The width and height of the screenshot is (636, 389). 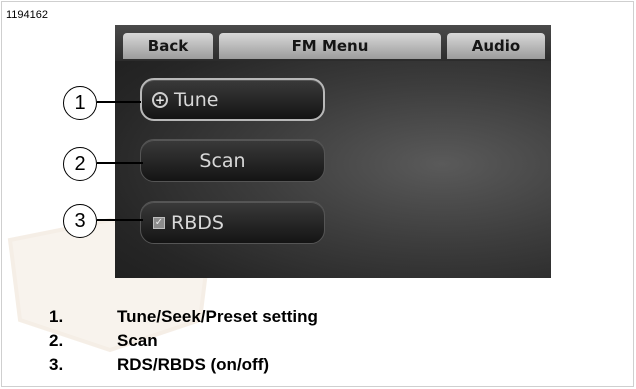 I want to click on callout-2: 2, so click(x=80, y=164).